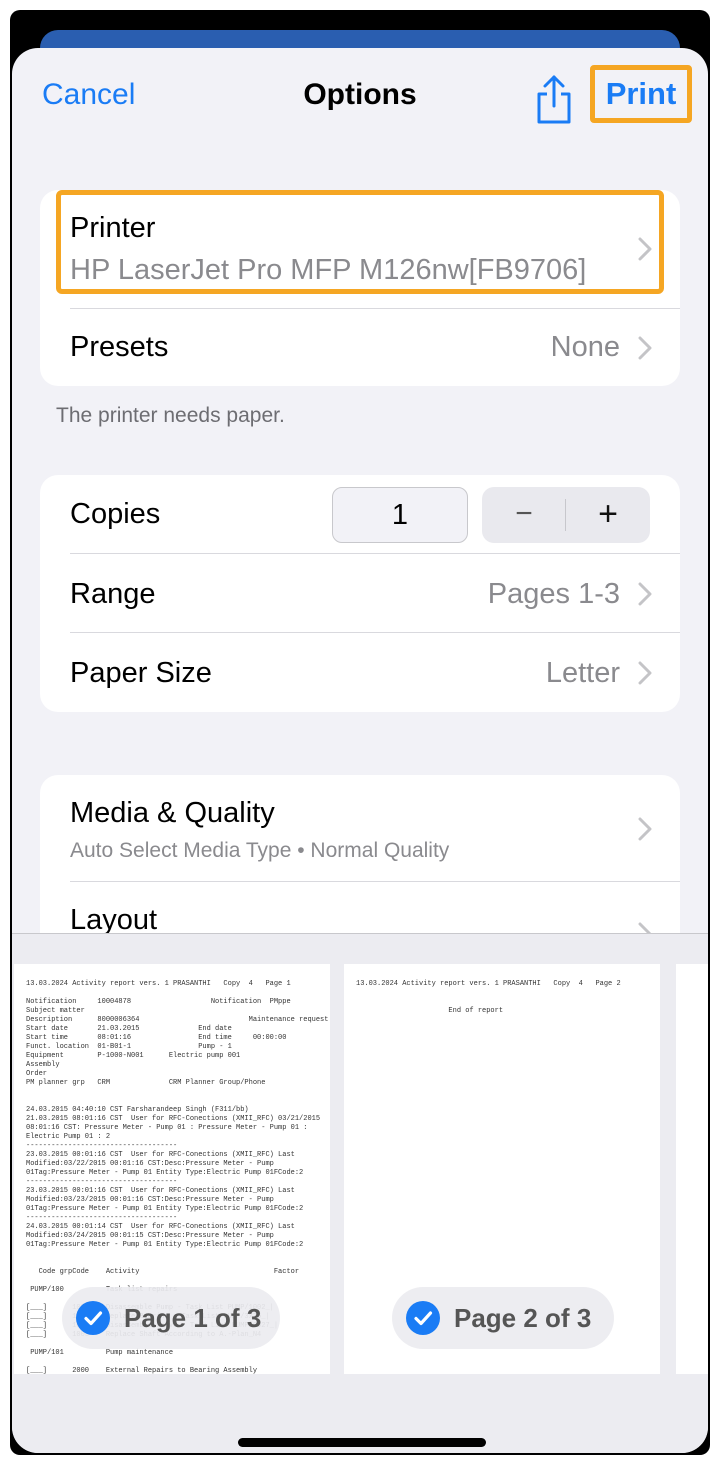  What do you see at coordinates (113, 594) in the screenshot?
I see `range-label: Range` at bounding box center [113, 594].